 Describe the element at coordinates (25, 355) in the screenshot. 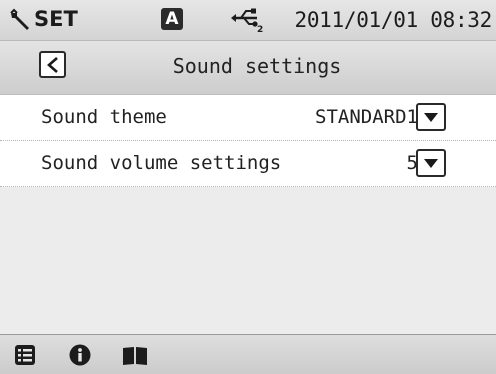

I see `list-icon` at that location.